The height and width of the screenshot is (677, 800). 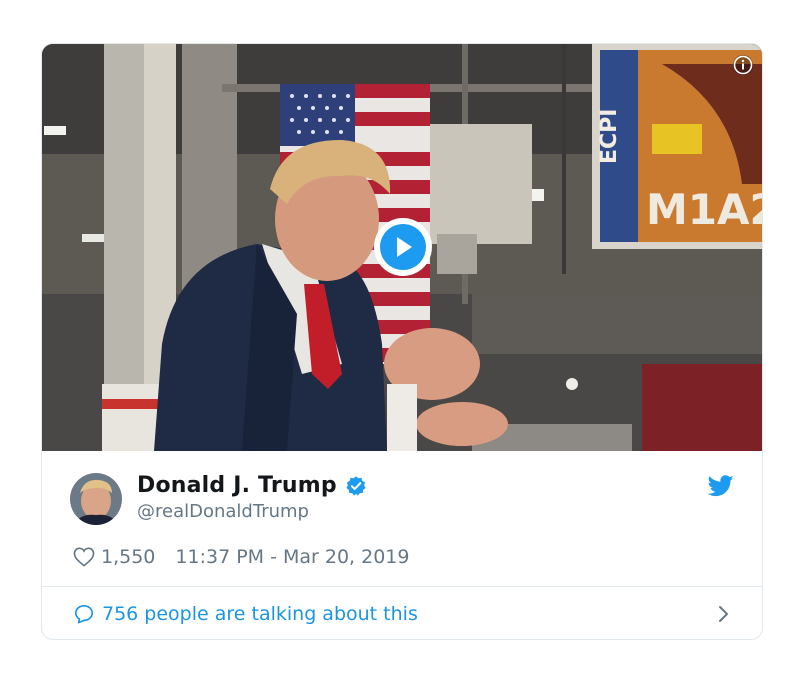 I want to click on conversation-link: 756 people are talking about this, so click(x=402, y=613).